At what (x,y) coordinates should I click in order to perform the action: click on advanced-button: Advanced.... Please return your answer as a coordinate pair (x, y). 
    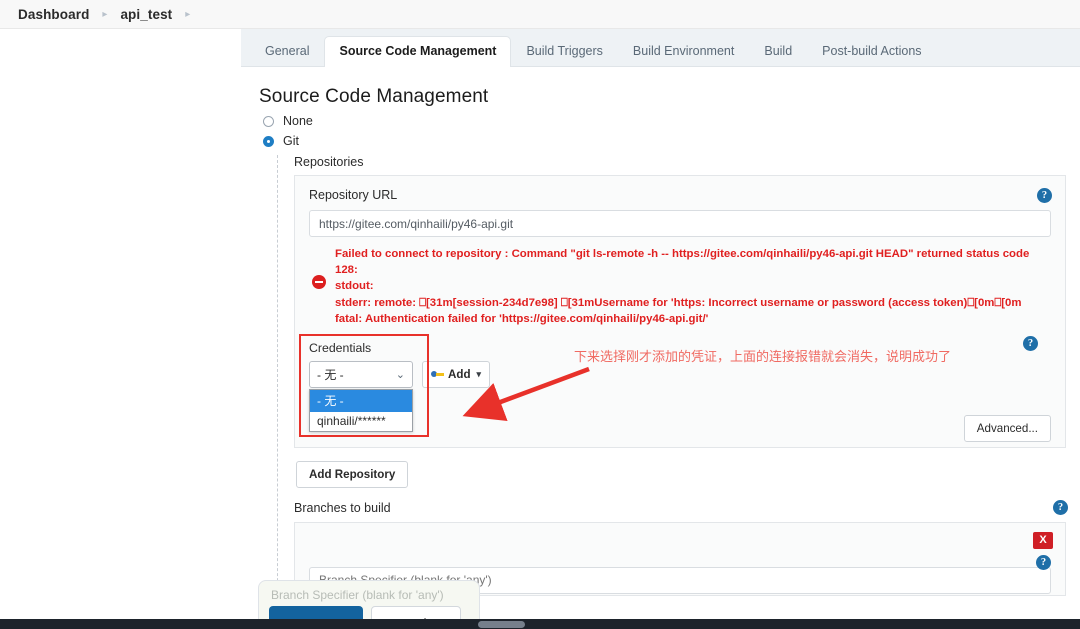
    Looking at the image, I should click on (1007, 428).